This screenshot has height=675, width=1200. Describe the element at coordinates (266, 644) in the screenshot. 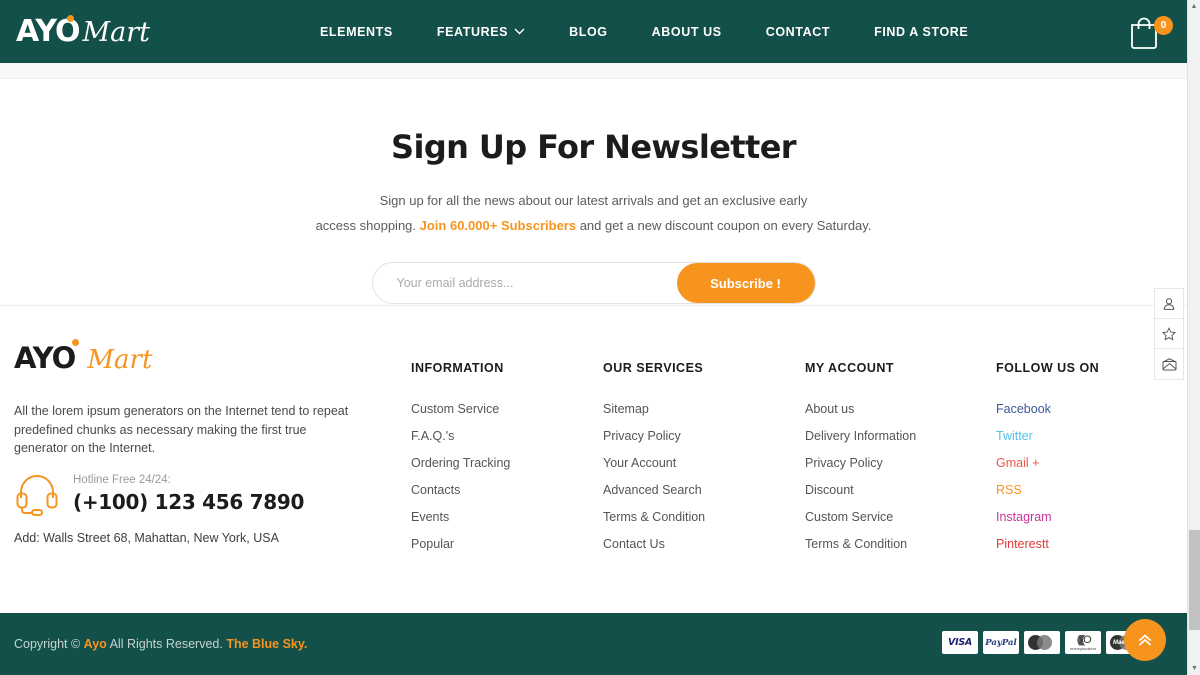

I see `copyright-author-link: The Blue Sky.` at that location.